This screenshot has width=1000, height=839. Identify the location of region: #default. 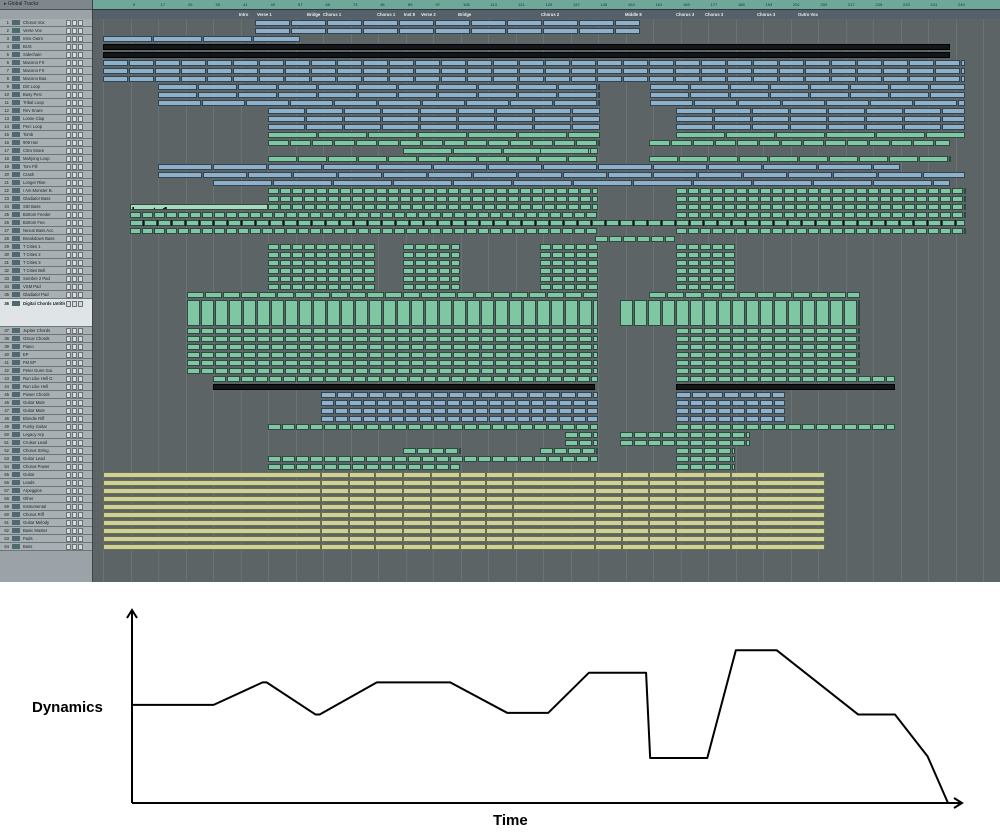
(362, 475).